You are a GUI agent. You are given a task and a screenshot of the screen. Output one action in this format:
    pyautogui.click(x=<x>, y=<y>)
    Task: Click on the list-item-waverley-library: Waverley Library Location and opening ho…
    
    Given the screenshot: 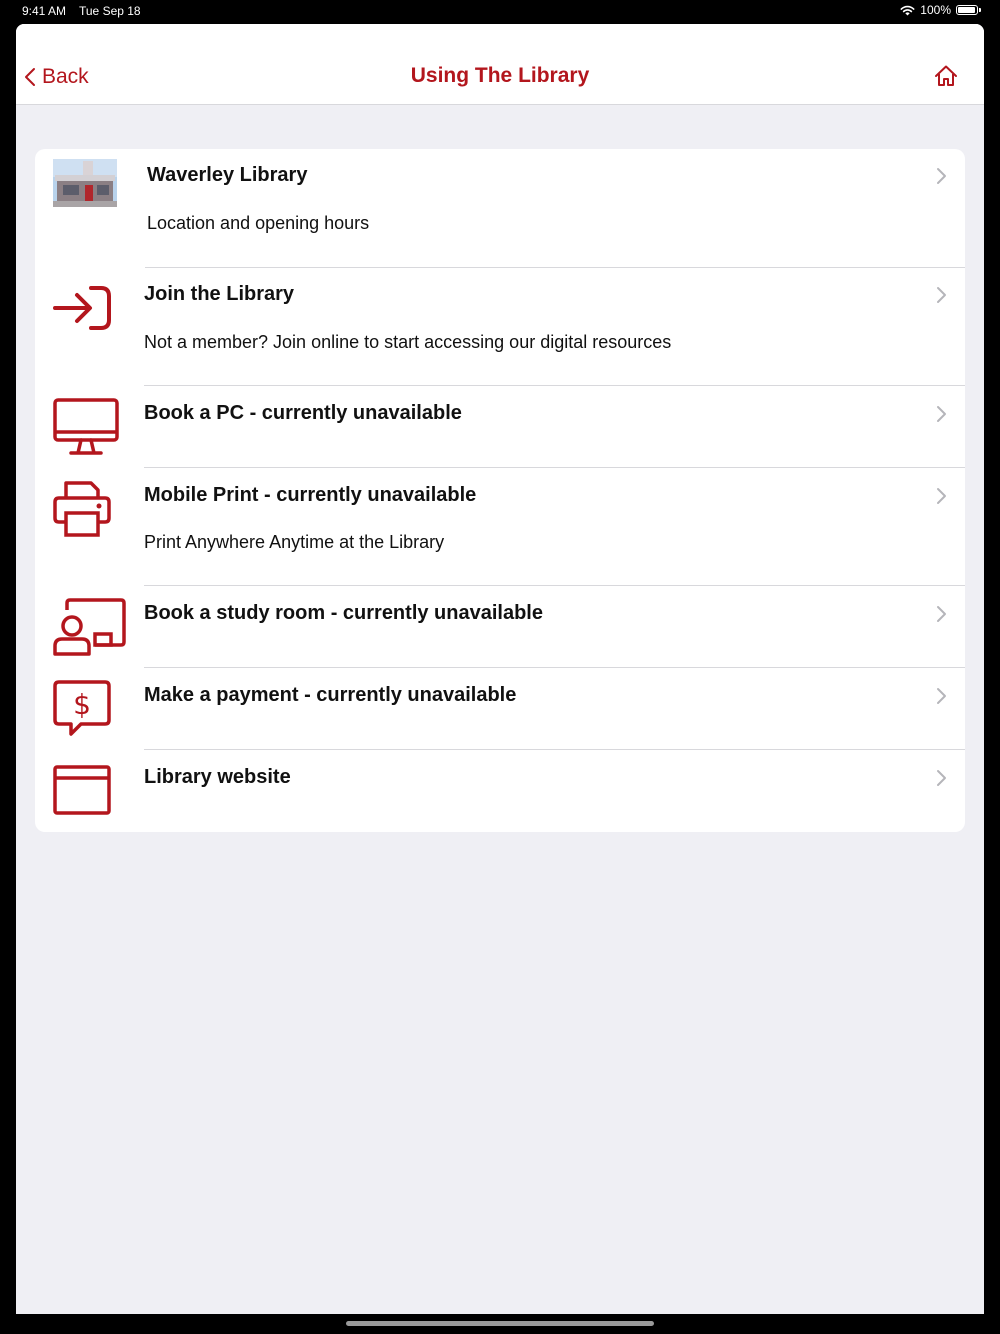 What is the action you would take?
    pyautogui.click(x=500, y=208)
    